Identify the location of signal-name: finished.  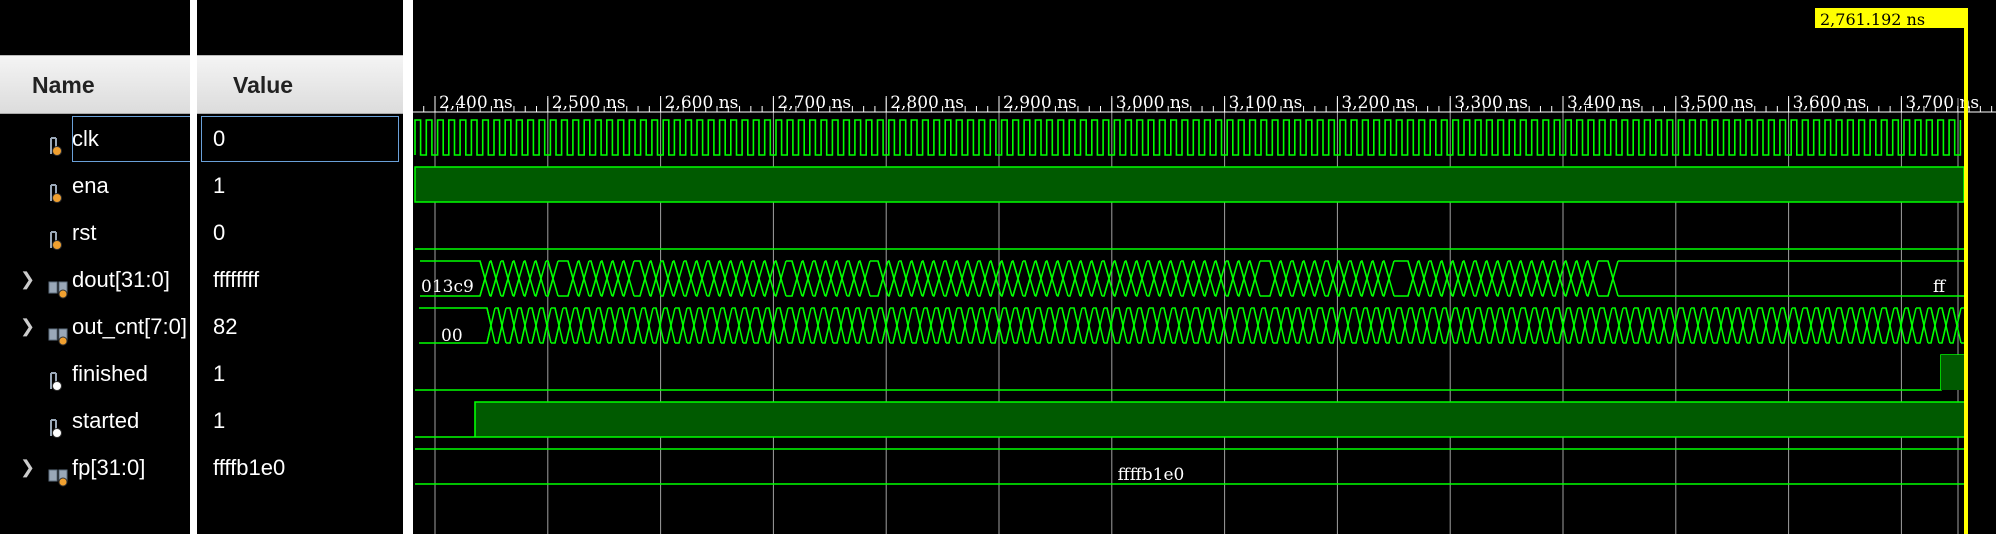
(110, 373).